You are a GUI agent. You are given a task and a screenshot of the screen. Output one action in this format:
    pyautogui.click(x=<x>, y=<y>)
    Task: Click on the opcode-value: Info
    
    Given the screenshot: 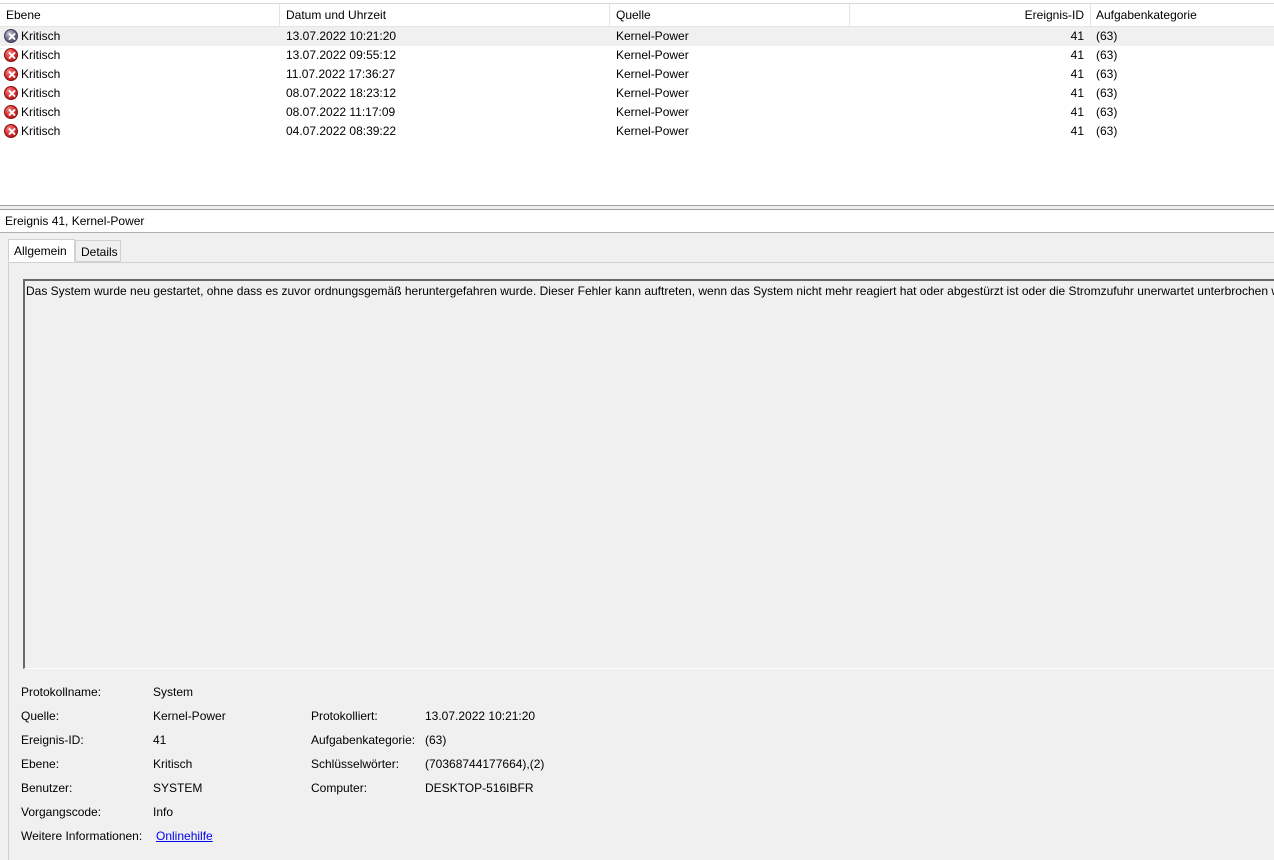 What is the action you would take?
    pyautogui.click(x=163, y=812)
    